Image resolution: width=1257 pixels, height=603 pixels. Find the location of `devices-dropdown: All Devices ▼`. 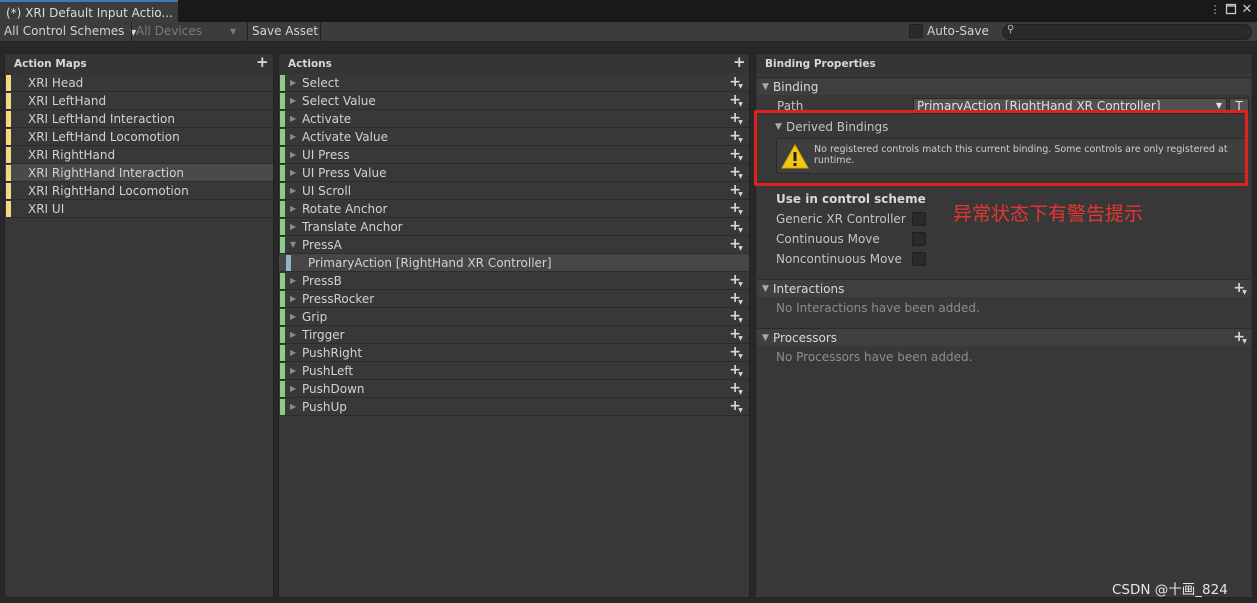

devices-dropdown: All Devices ▼ is located at coordinates (189, 32).